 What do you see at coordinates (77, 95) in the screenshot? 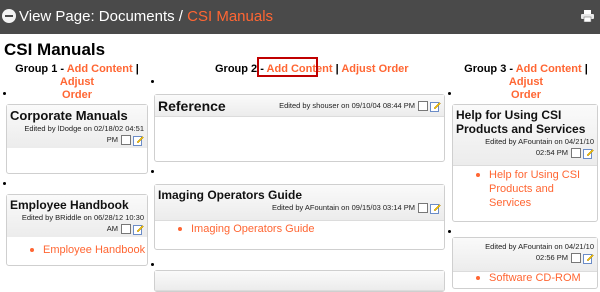
I see `group-1-order-link: Order` at bounding box center [77, 95].